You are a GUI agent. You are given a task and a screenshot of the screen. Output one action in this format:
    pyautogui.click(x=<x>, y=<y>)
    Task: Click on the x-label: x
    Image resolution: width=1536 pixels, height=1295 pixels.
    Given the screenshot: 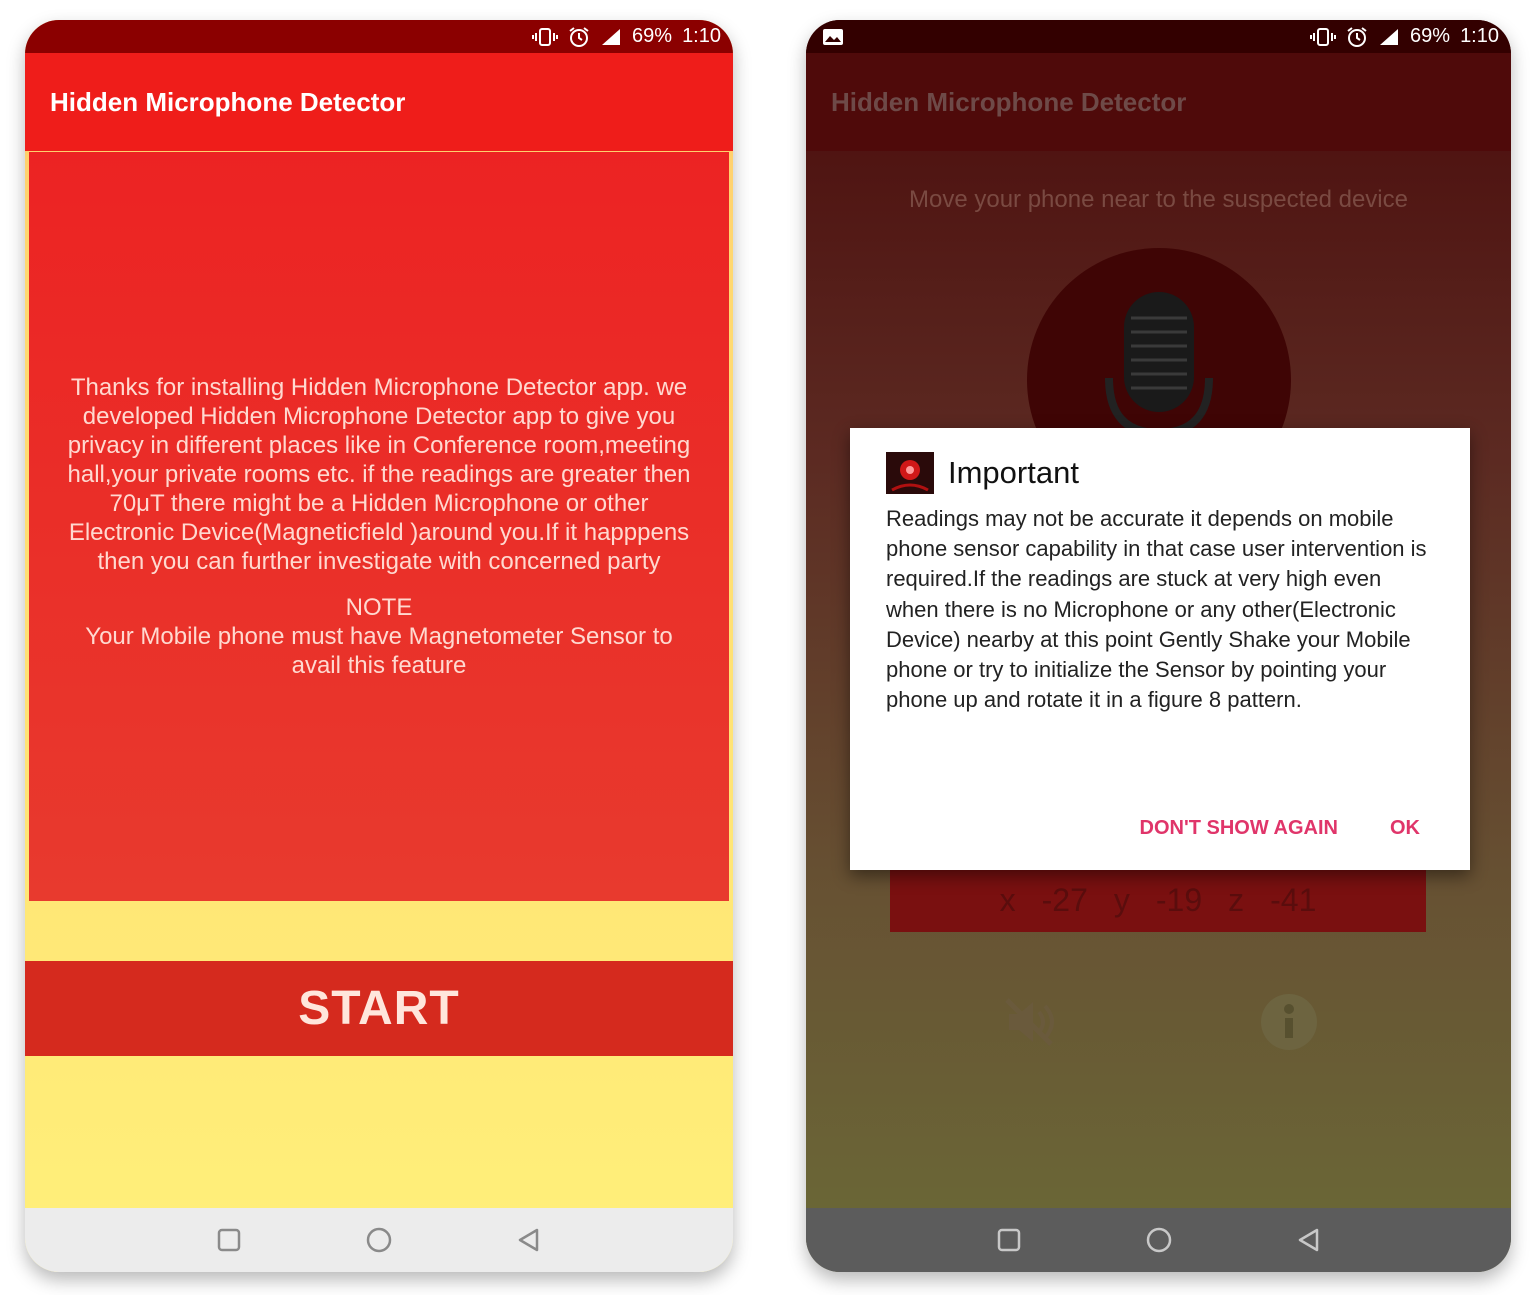 What is the action you would take?
    pyautogui.click(x=1007, y=899)
    